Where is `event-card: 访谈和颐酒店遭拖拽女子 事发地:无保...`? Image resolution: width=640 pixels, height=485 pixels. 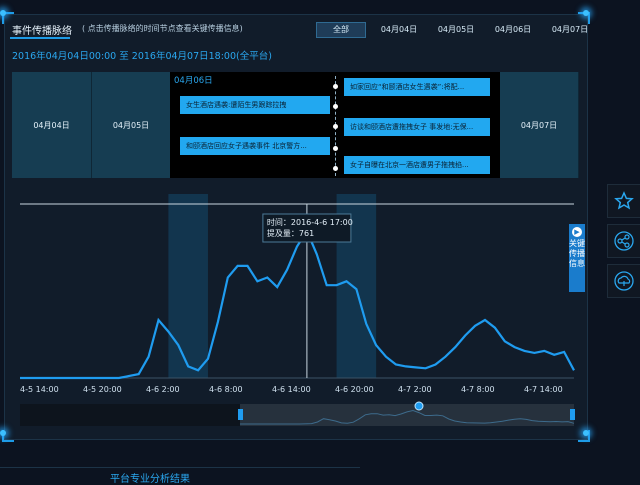 event-card: 访谈和颐酒店遭拖拽女子 事发地:无保... is located at coordinates (417, 127).